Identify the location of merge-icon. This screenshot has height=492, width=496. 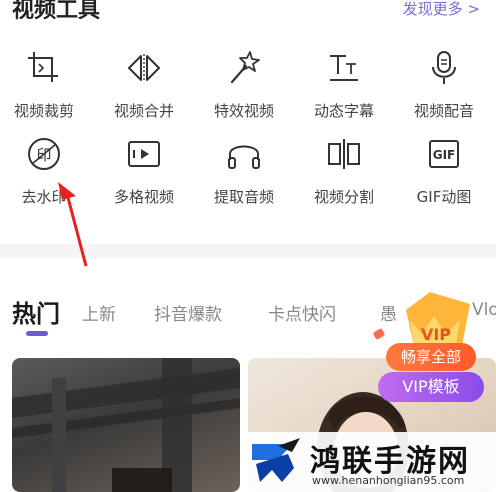
(144, 68).